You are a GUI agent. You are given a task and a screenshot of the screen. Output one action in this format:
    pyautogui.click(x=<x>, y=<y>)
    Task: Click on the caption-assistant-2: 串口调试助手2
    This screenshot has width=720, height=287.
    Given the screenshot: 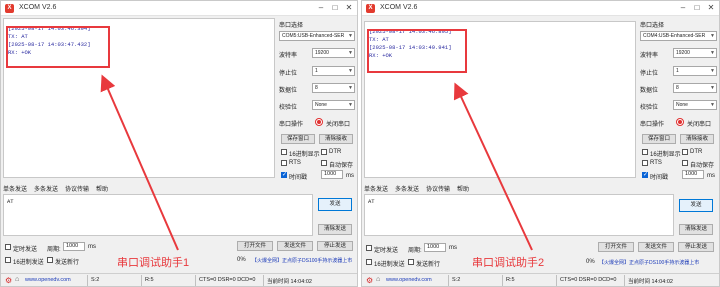 What is the action you would take?
    pyautogui.click(x=508, y=263)
    